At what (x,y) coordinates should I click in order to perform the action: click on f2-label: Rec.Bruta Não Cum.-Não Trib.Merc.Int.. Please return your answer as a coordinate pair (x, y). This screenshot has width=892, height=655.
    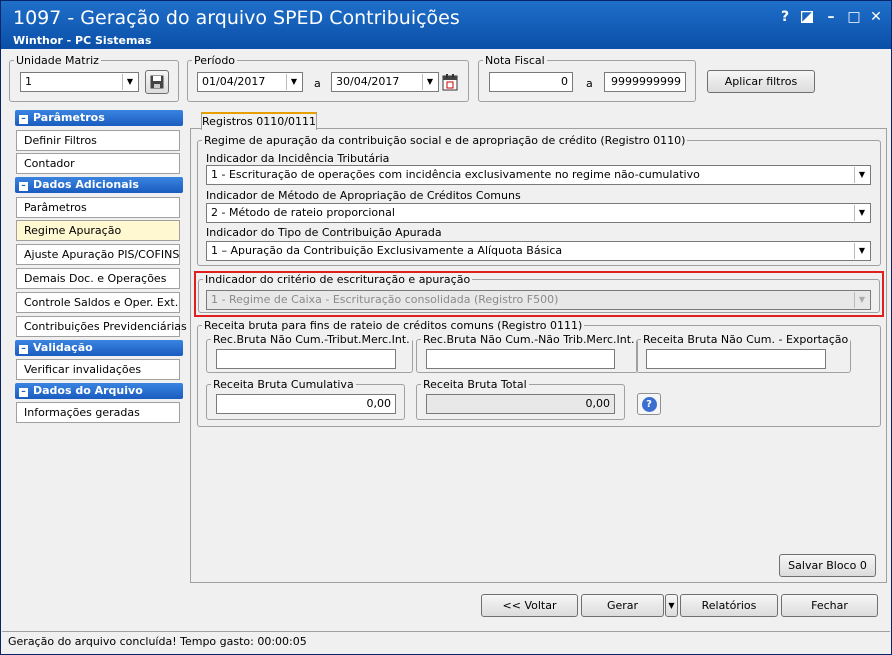
    Looking at the image, I should click on (529, 339).